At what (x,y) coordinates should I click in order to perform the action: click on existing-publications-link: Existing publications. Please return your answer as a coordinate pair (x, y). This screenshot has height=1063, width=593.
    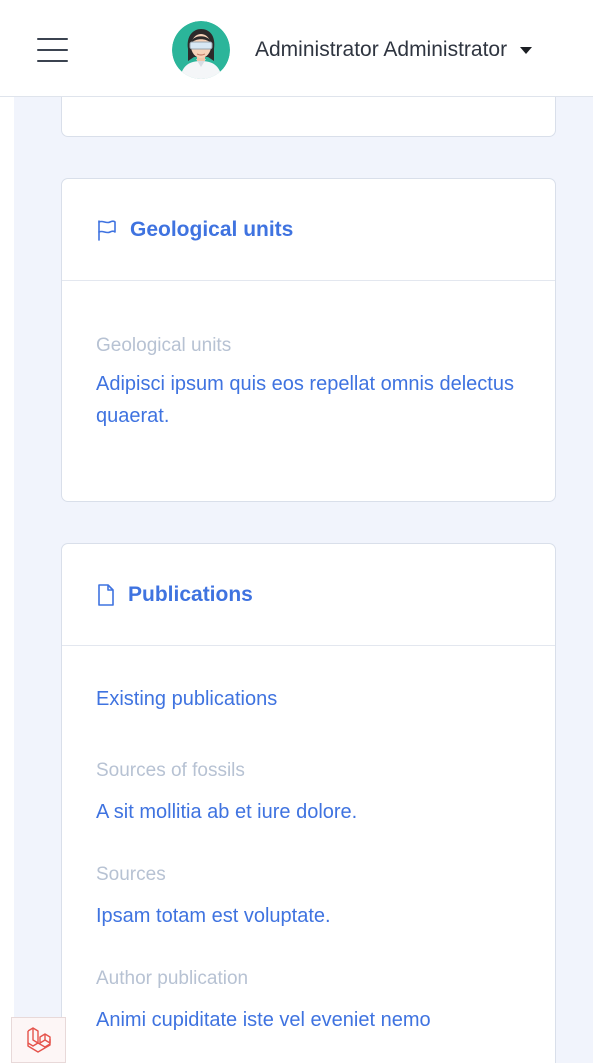
    Looking at the image, I should click on (310, 699).